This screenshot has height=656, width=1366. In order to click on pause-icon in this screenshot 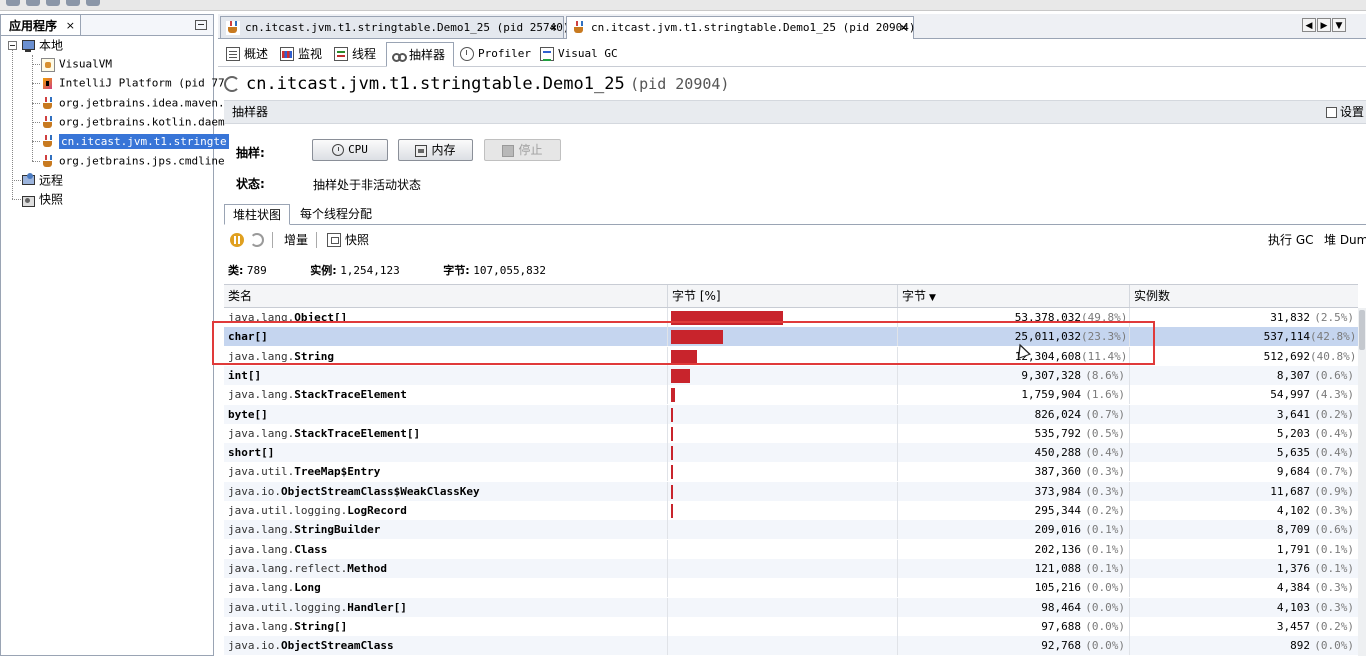, I will do `click(237, 240)`.